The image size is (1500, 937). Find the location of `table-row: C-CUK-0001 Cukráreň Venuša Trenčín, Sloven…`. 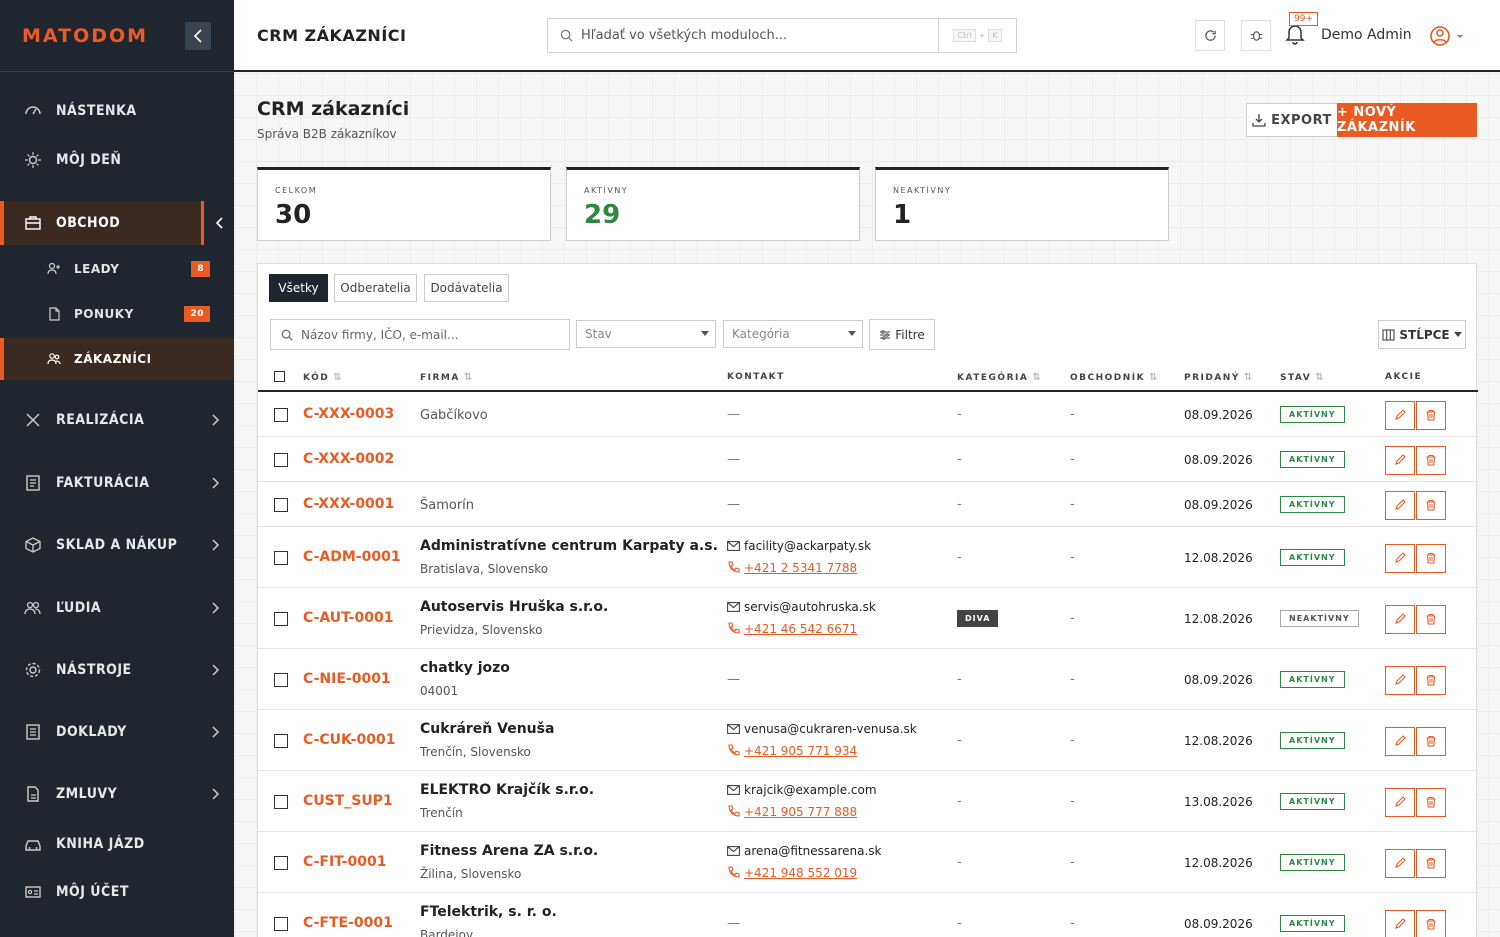

table-row: C-CUK-0001 Cukráreň Venuša Trenčín, Sloven… is located at coordinates (868, 740).